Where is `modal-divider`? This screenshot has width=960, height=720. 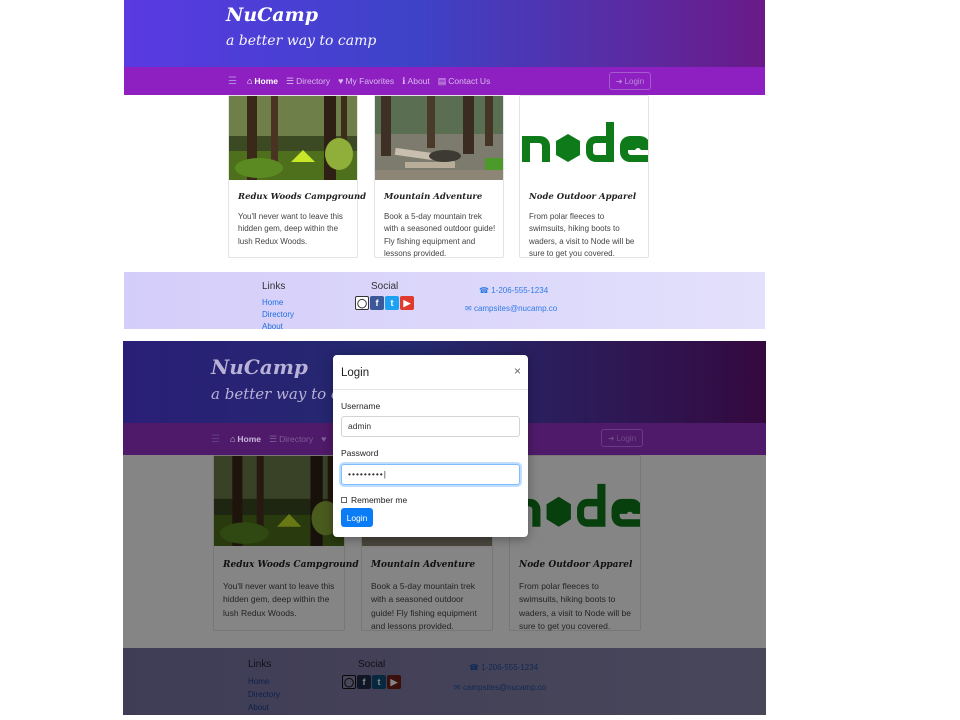 modal-divider is located at coordinates (430, 389).